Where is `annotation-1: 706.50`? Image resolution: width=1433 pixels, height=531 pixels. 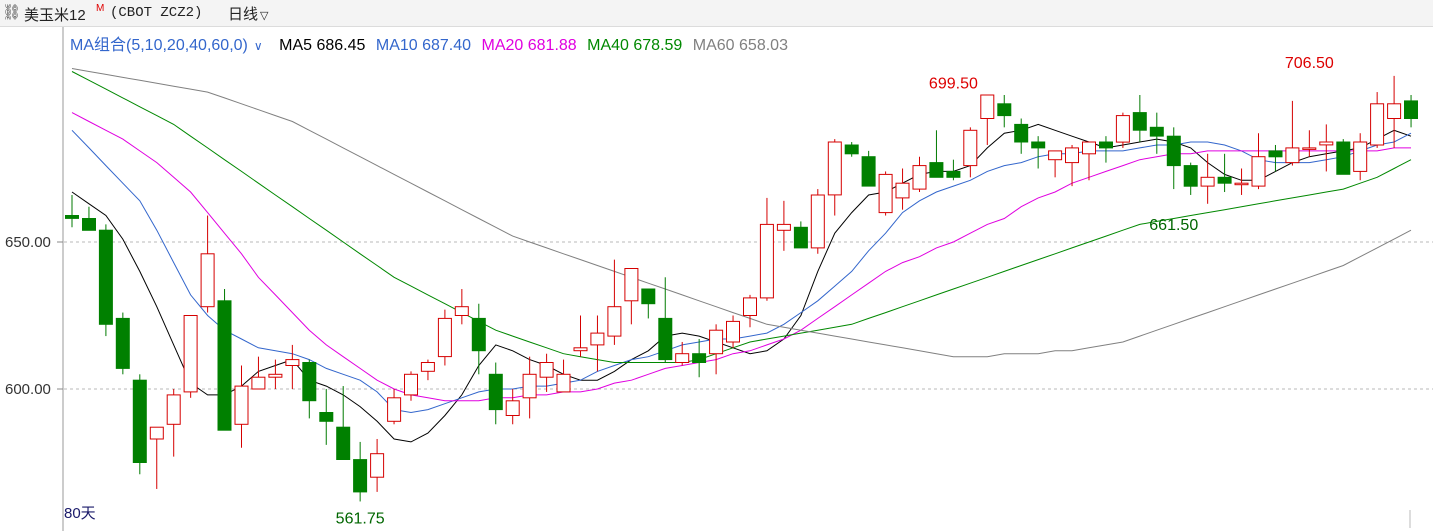 annotation-1: 706.50 is located at coordinates (1309, 63).